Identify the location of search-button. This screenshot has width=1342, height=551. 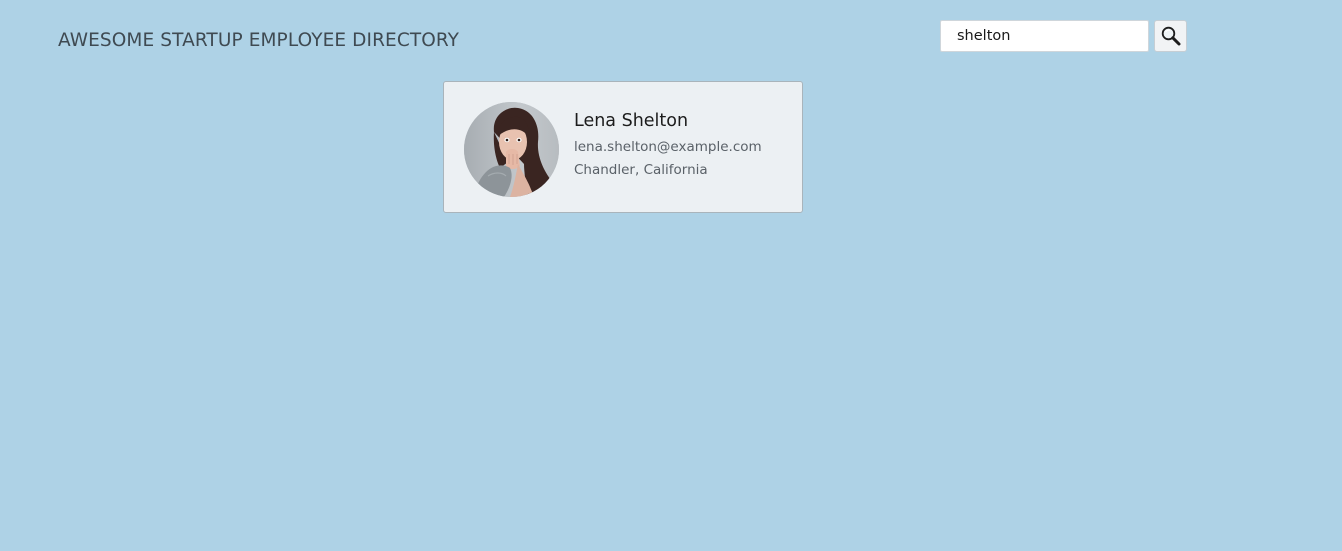
(1170, 36).